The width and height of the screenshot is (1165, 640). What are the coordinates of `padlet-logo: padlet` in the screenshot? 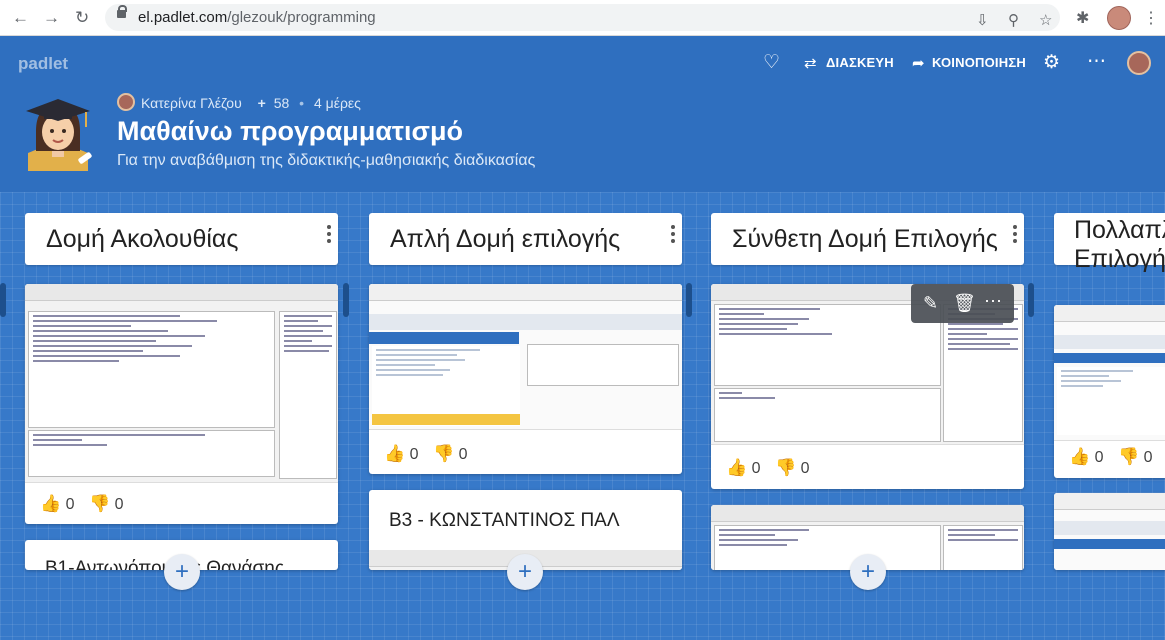 It's located at (43, 64).